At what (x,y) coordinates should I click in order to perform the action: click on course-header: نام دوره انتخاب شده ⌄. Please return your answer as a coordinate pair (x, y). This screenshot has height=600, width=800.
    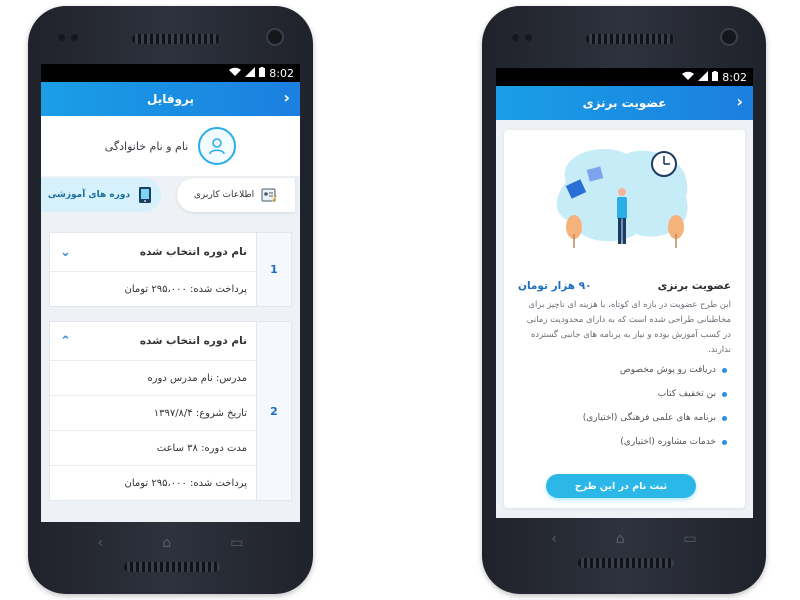
    Looking at the image, I should click on (153, 252).